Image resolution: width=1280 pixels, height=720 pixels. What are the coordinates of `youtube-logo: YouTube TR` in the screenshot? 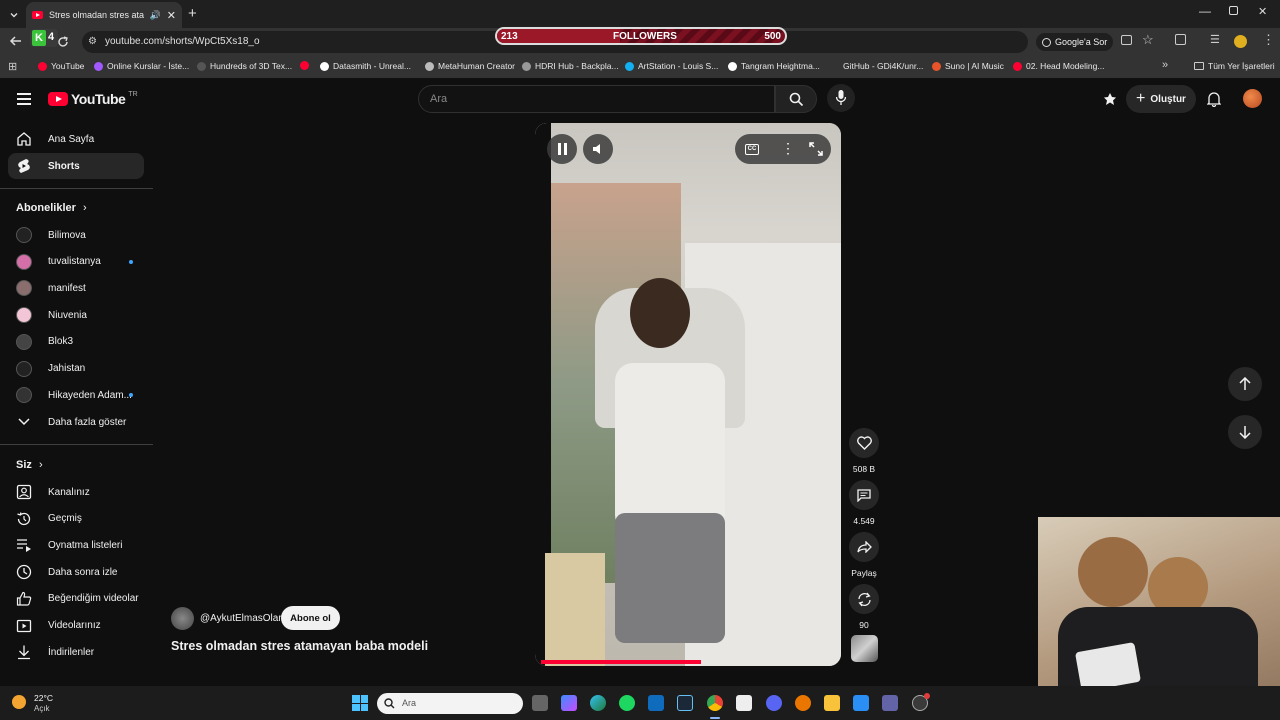 It's located at (93, 99).